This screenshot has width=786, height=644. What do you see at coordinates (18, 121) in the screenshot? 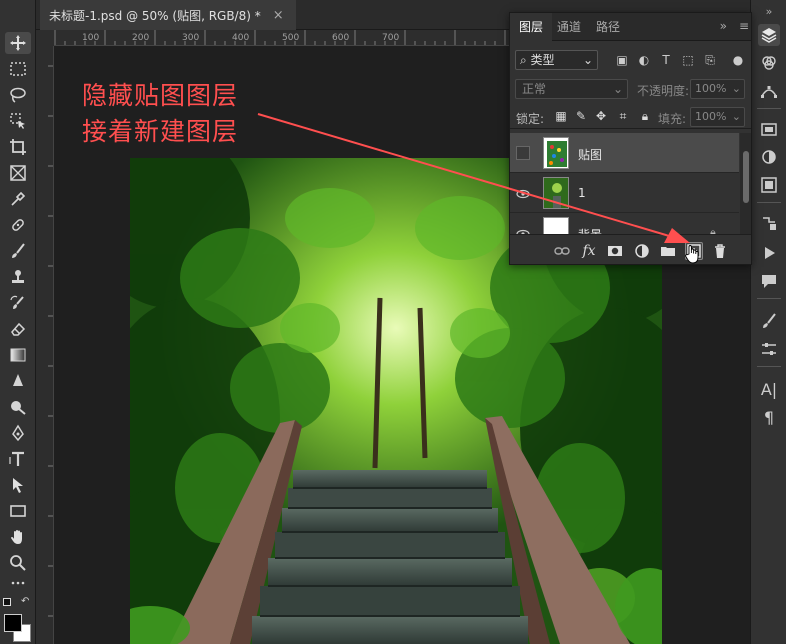
I see `object-selection-tool-icon` at bounding box center [18, 121].